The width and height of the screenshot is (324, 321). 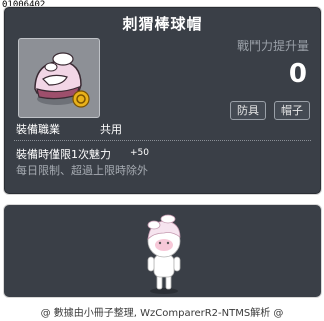 What do you see at coordinates (139, 153) in the screenshot?
I see `charm-bonus-value: +50` at bounding box center [139, 153].